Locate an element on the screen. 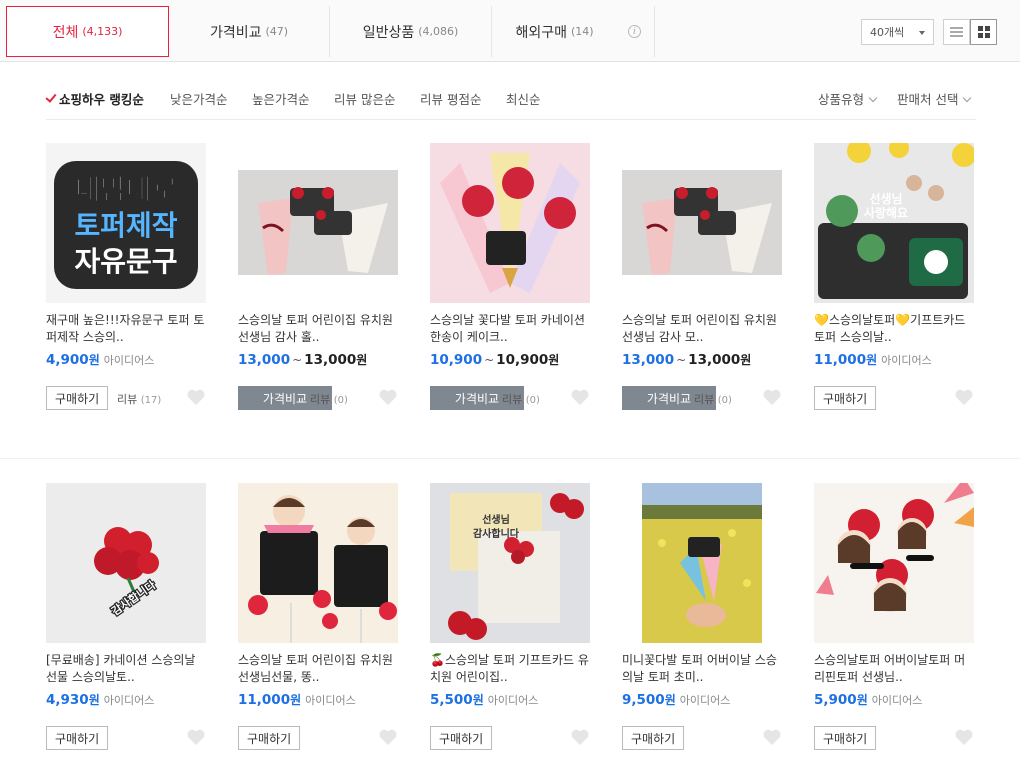 The height and width of the screenshot is (780, 1020). product-image: 감사합니다 is located at coordinates (126, 563).